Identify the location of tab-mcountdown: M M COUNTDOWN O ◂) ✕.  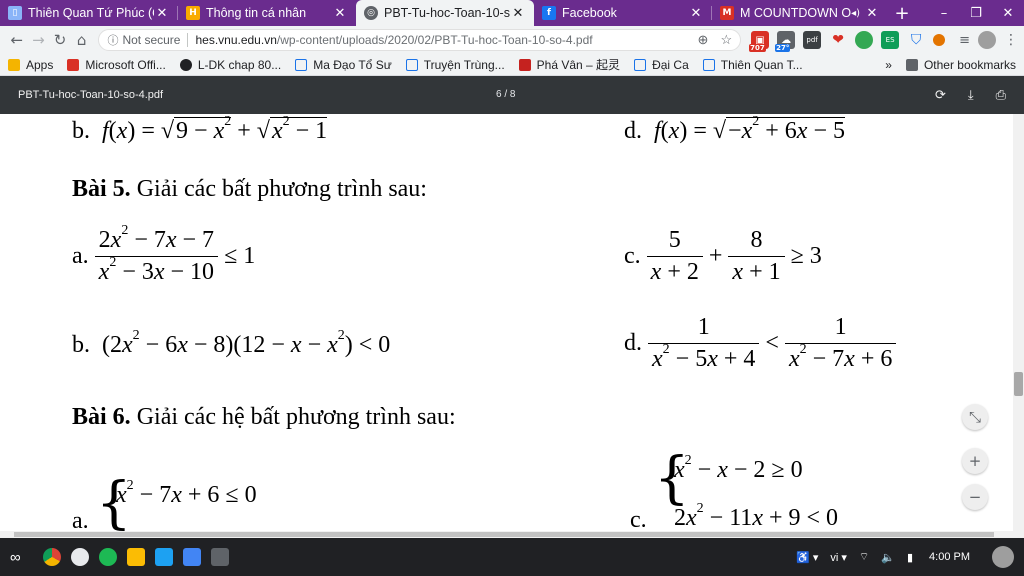
(800, 13).